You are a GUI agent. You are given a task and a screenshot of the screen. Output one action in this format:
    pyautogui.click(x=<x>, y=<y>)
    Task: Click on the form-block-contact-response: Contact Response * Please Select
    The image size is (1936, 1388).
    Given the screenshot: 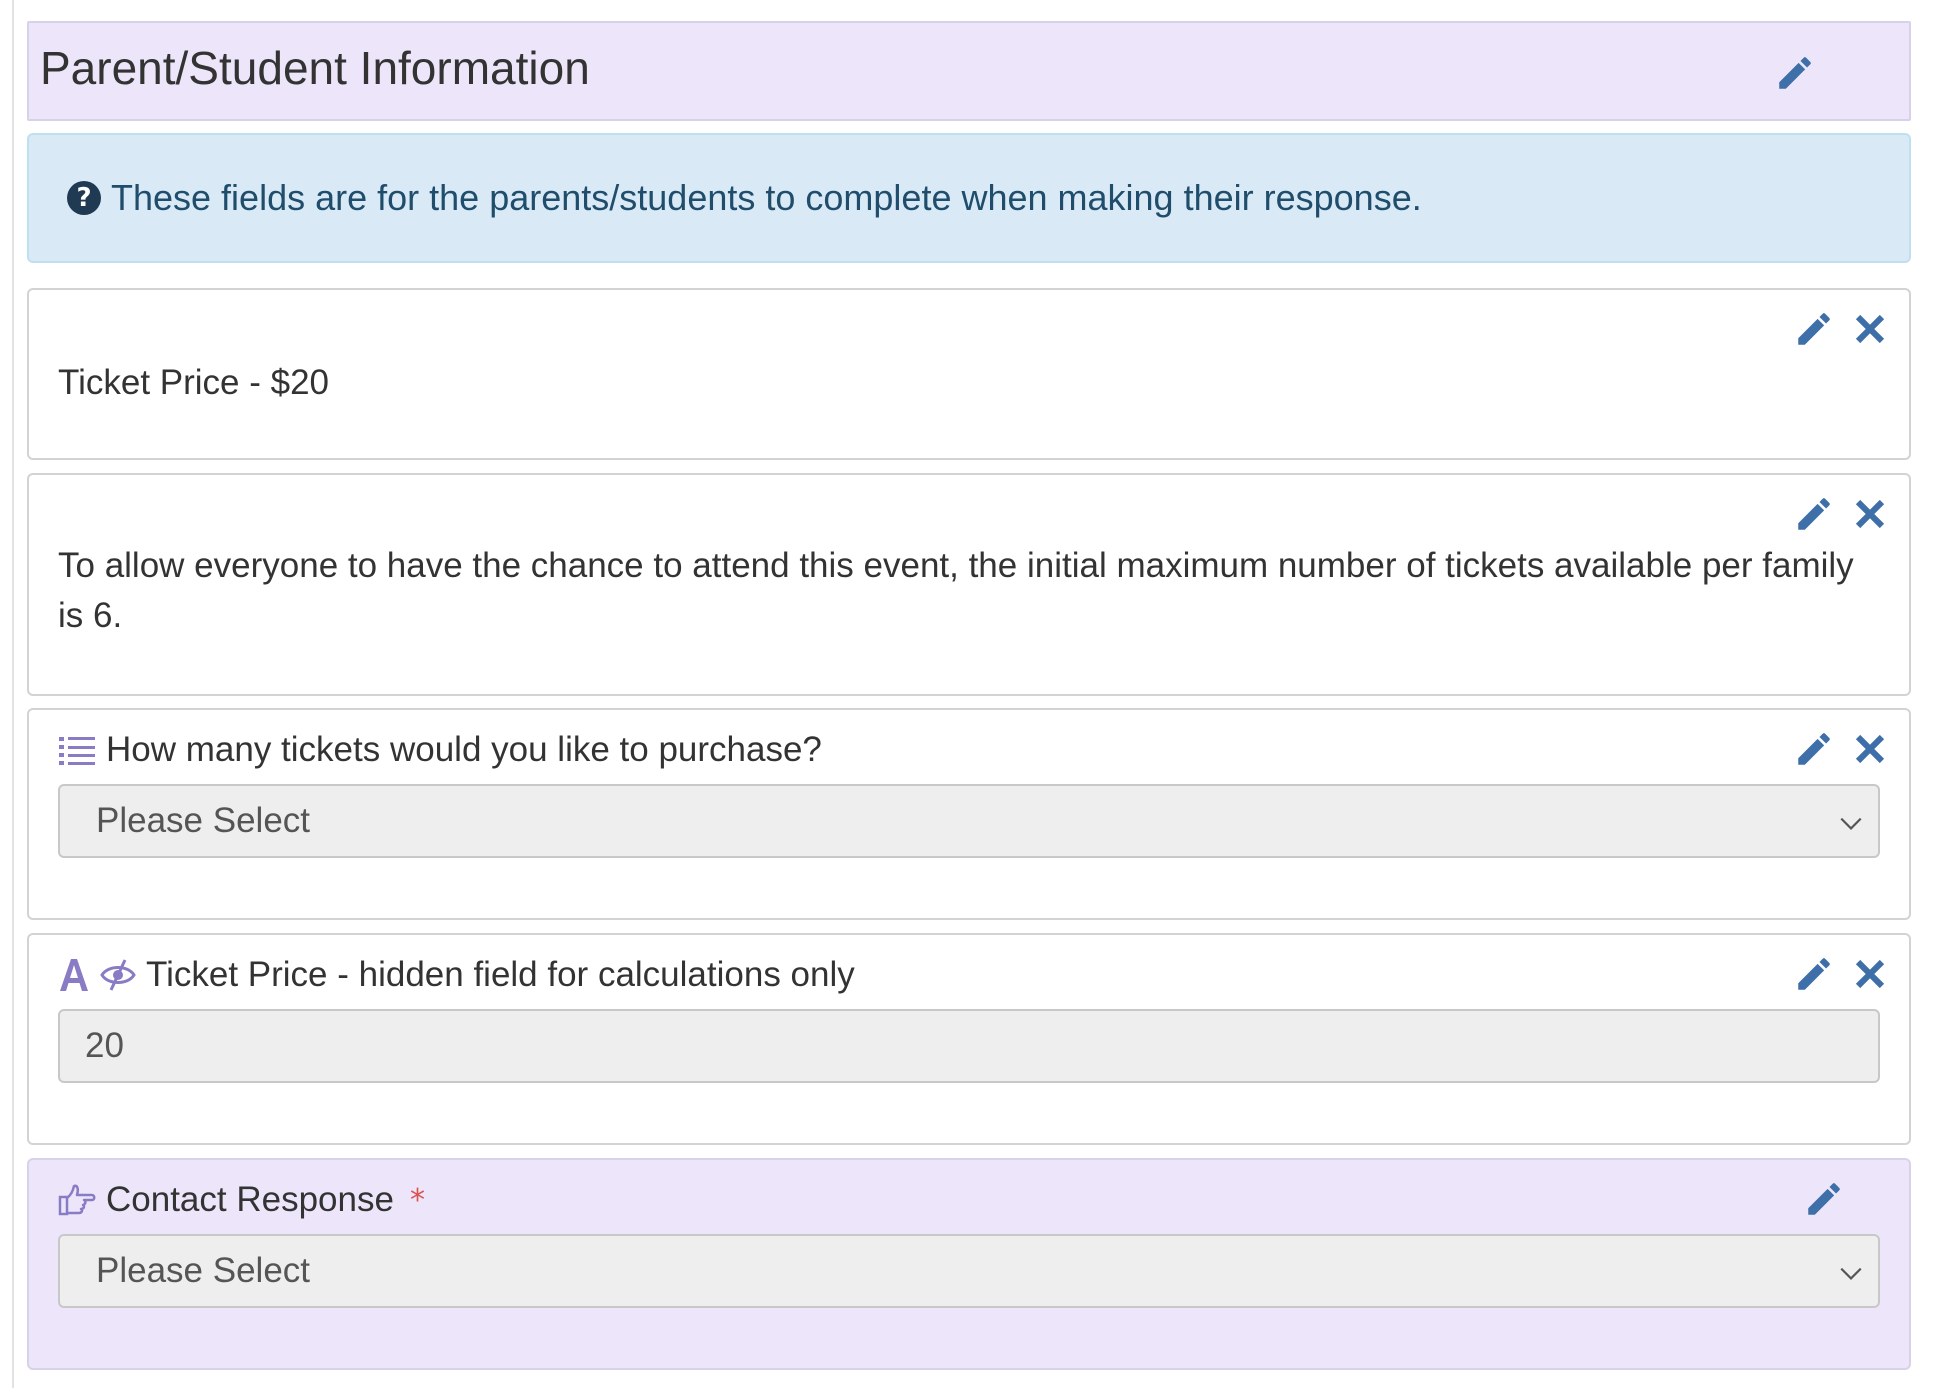 What is the action you would take?
    pyautogui.click(x=969, y=1264)
    